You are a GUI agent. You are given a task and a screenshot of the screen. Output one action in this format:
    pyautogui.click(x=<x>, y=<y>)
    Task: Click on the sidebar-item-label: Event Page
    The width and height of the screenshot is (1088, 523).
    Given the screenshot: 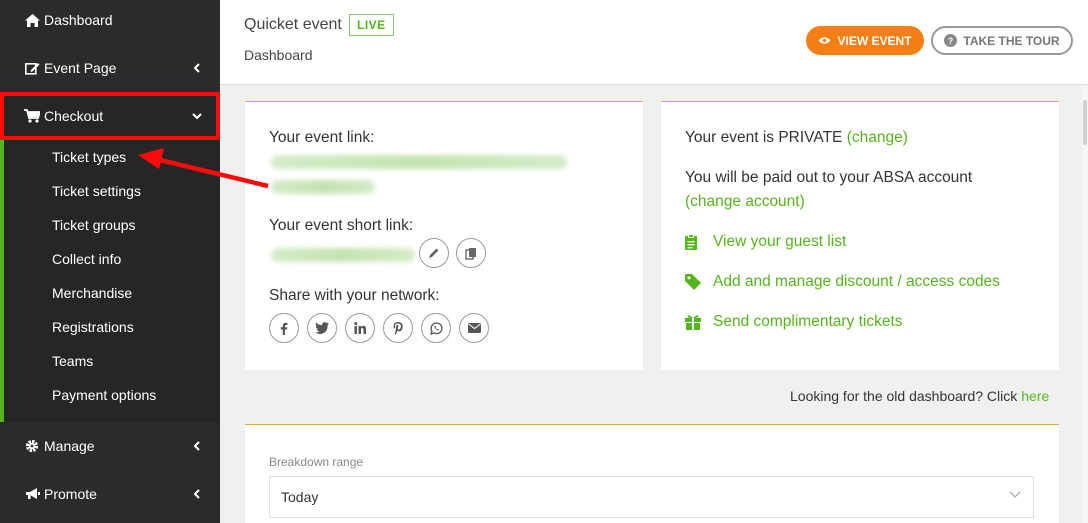 What is the action you would take?
    pyautogui.click(x=80, y=68)
    